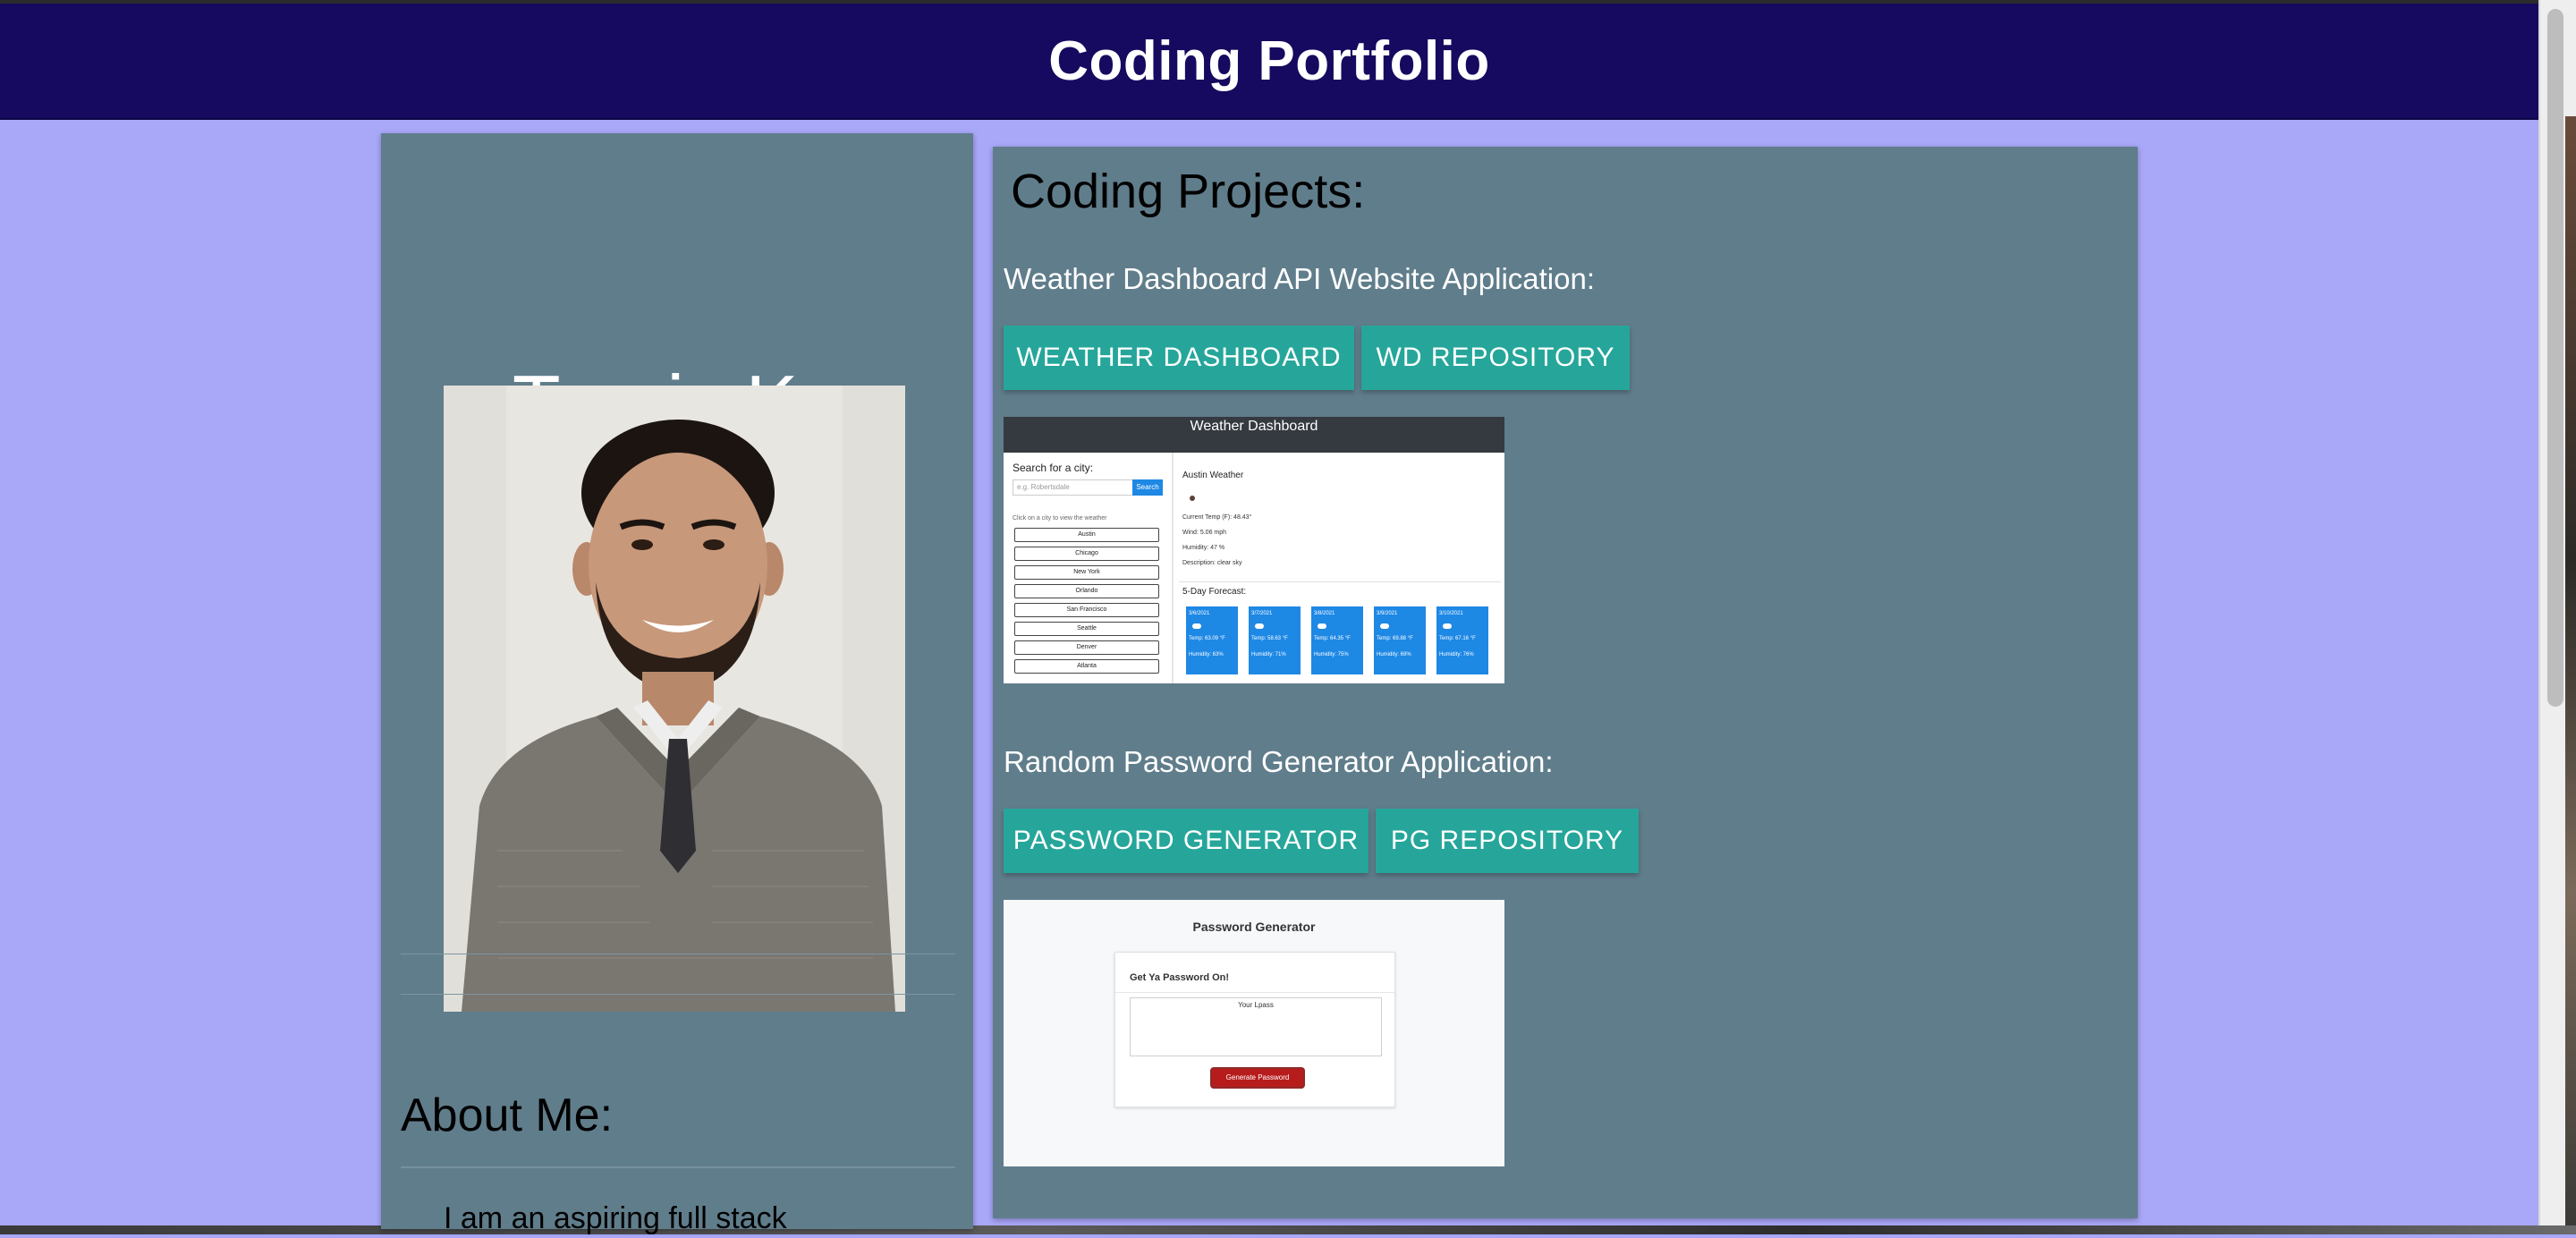 The width and height of the screenshot is (2576, 1238). What do you see at coordinates (1086, 629) in the screenshot?
I see `weather-shot-city-button: Seattle` at bounding box center [1086, 629].